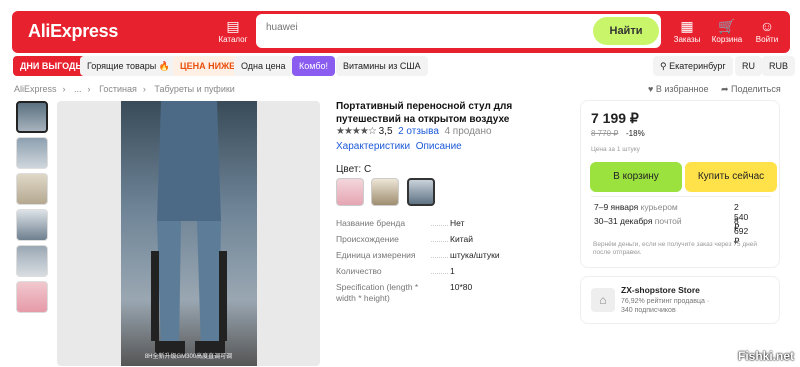 This screenshot has width=800, height=367. I want to click on orders-button: ▦ Заказы, so click(687, 32).